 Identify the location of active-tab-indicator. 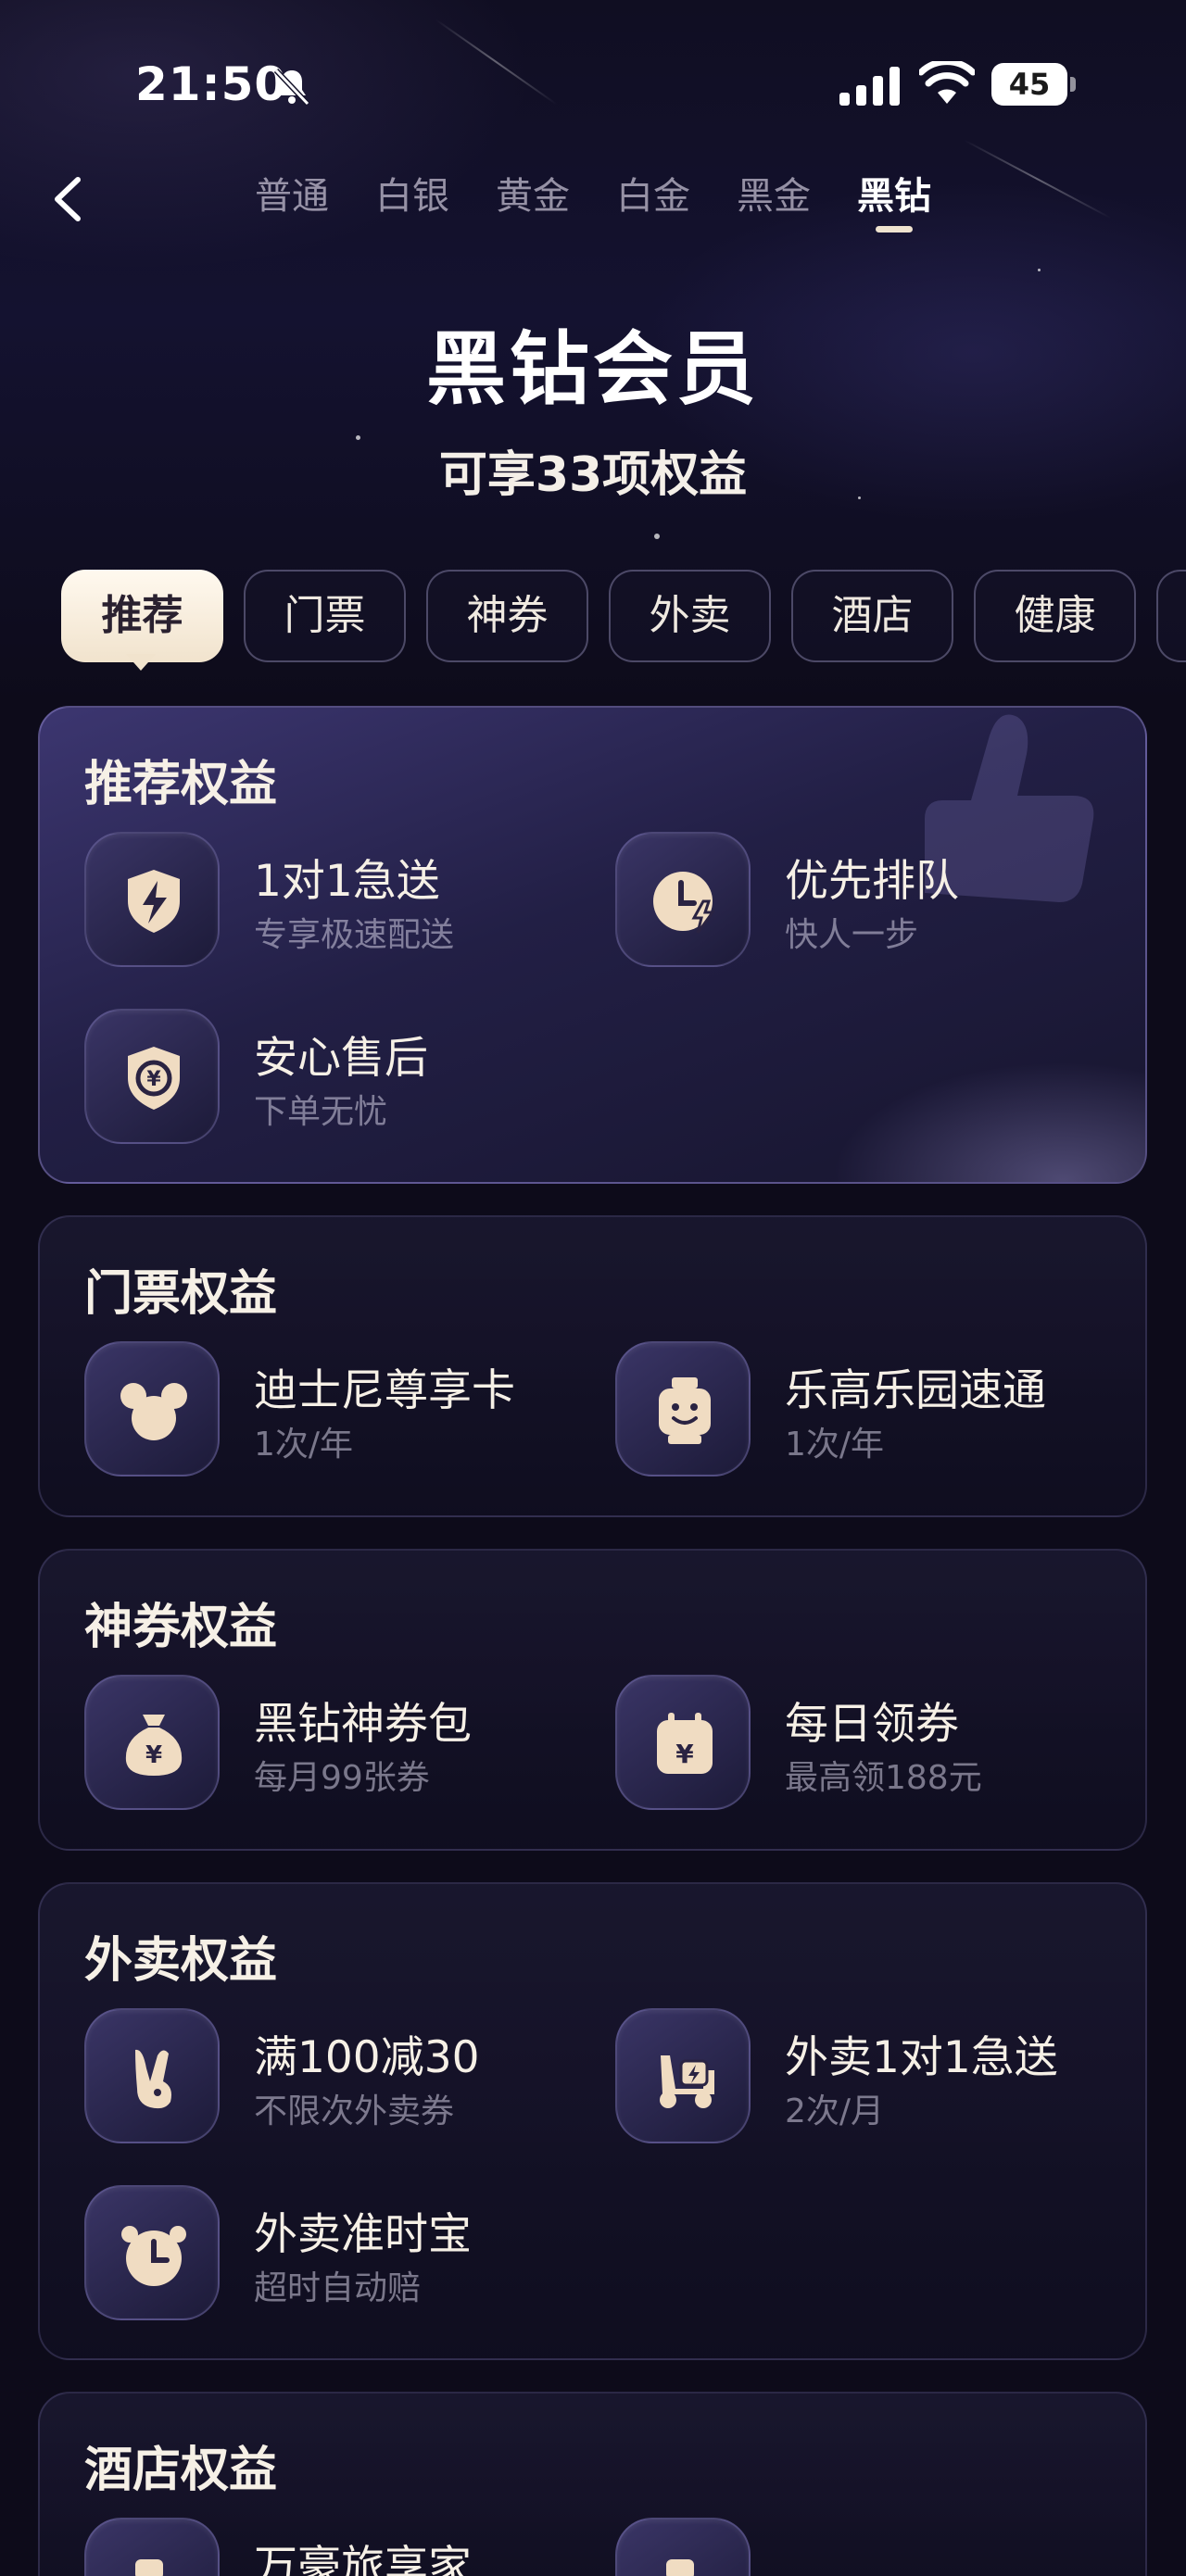
(894, 229).